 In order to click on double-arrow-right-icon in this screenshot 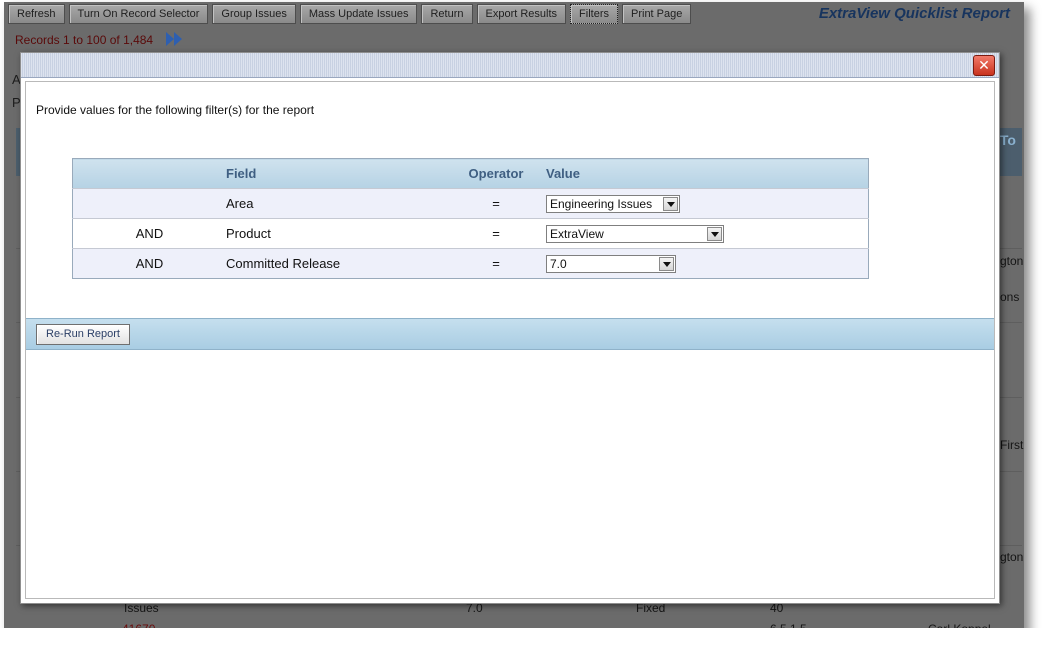, I will do `click(175, 39)`.